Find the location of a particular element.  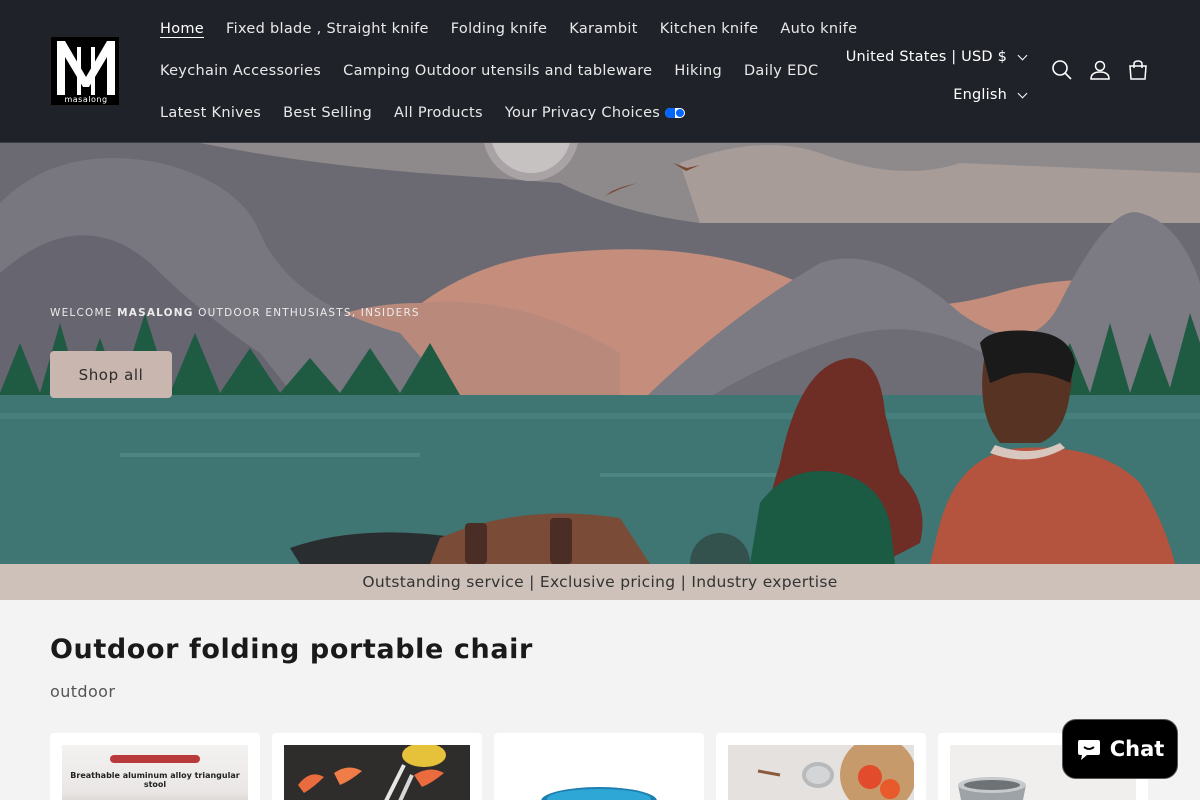

nav-item-all-products: All Products is located at coordinates (439, 113).